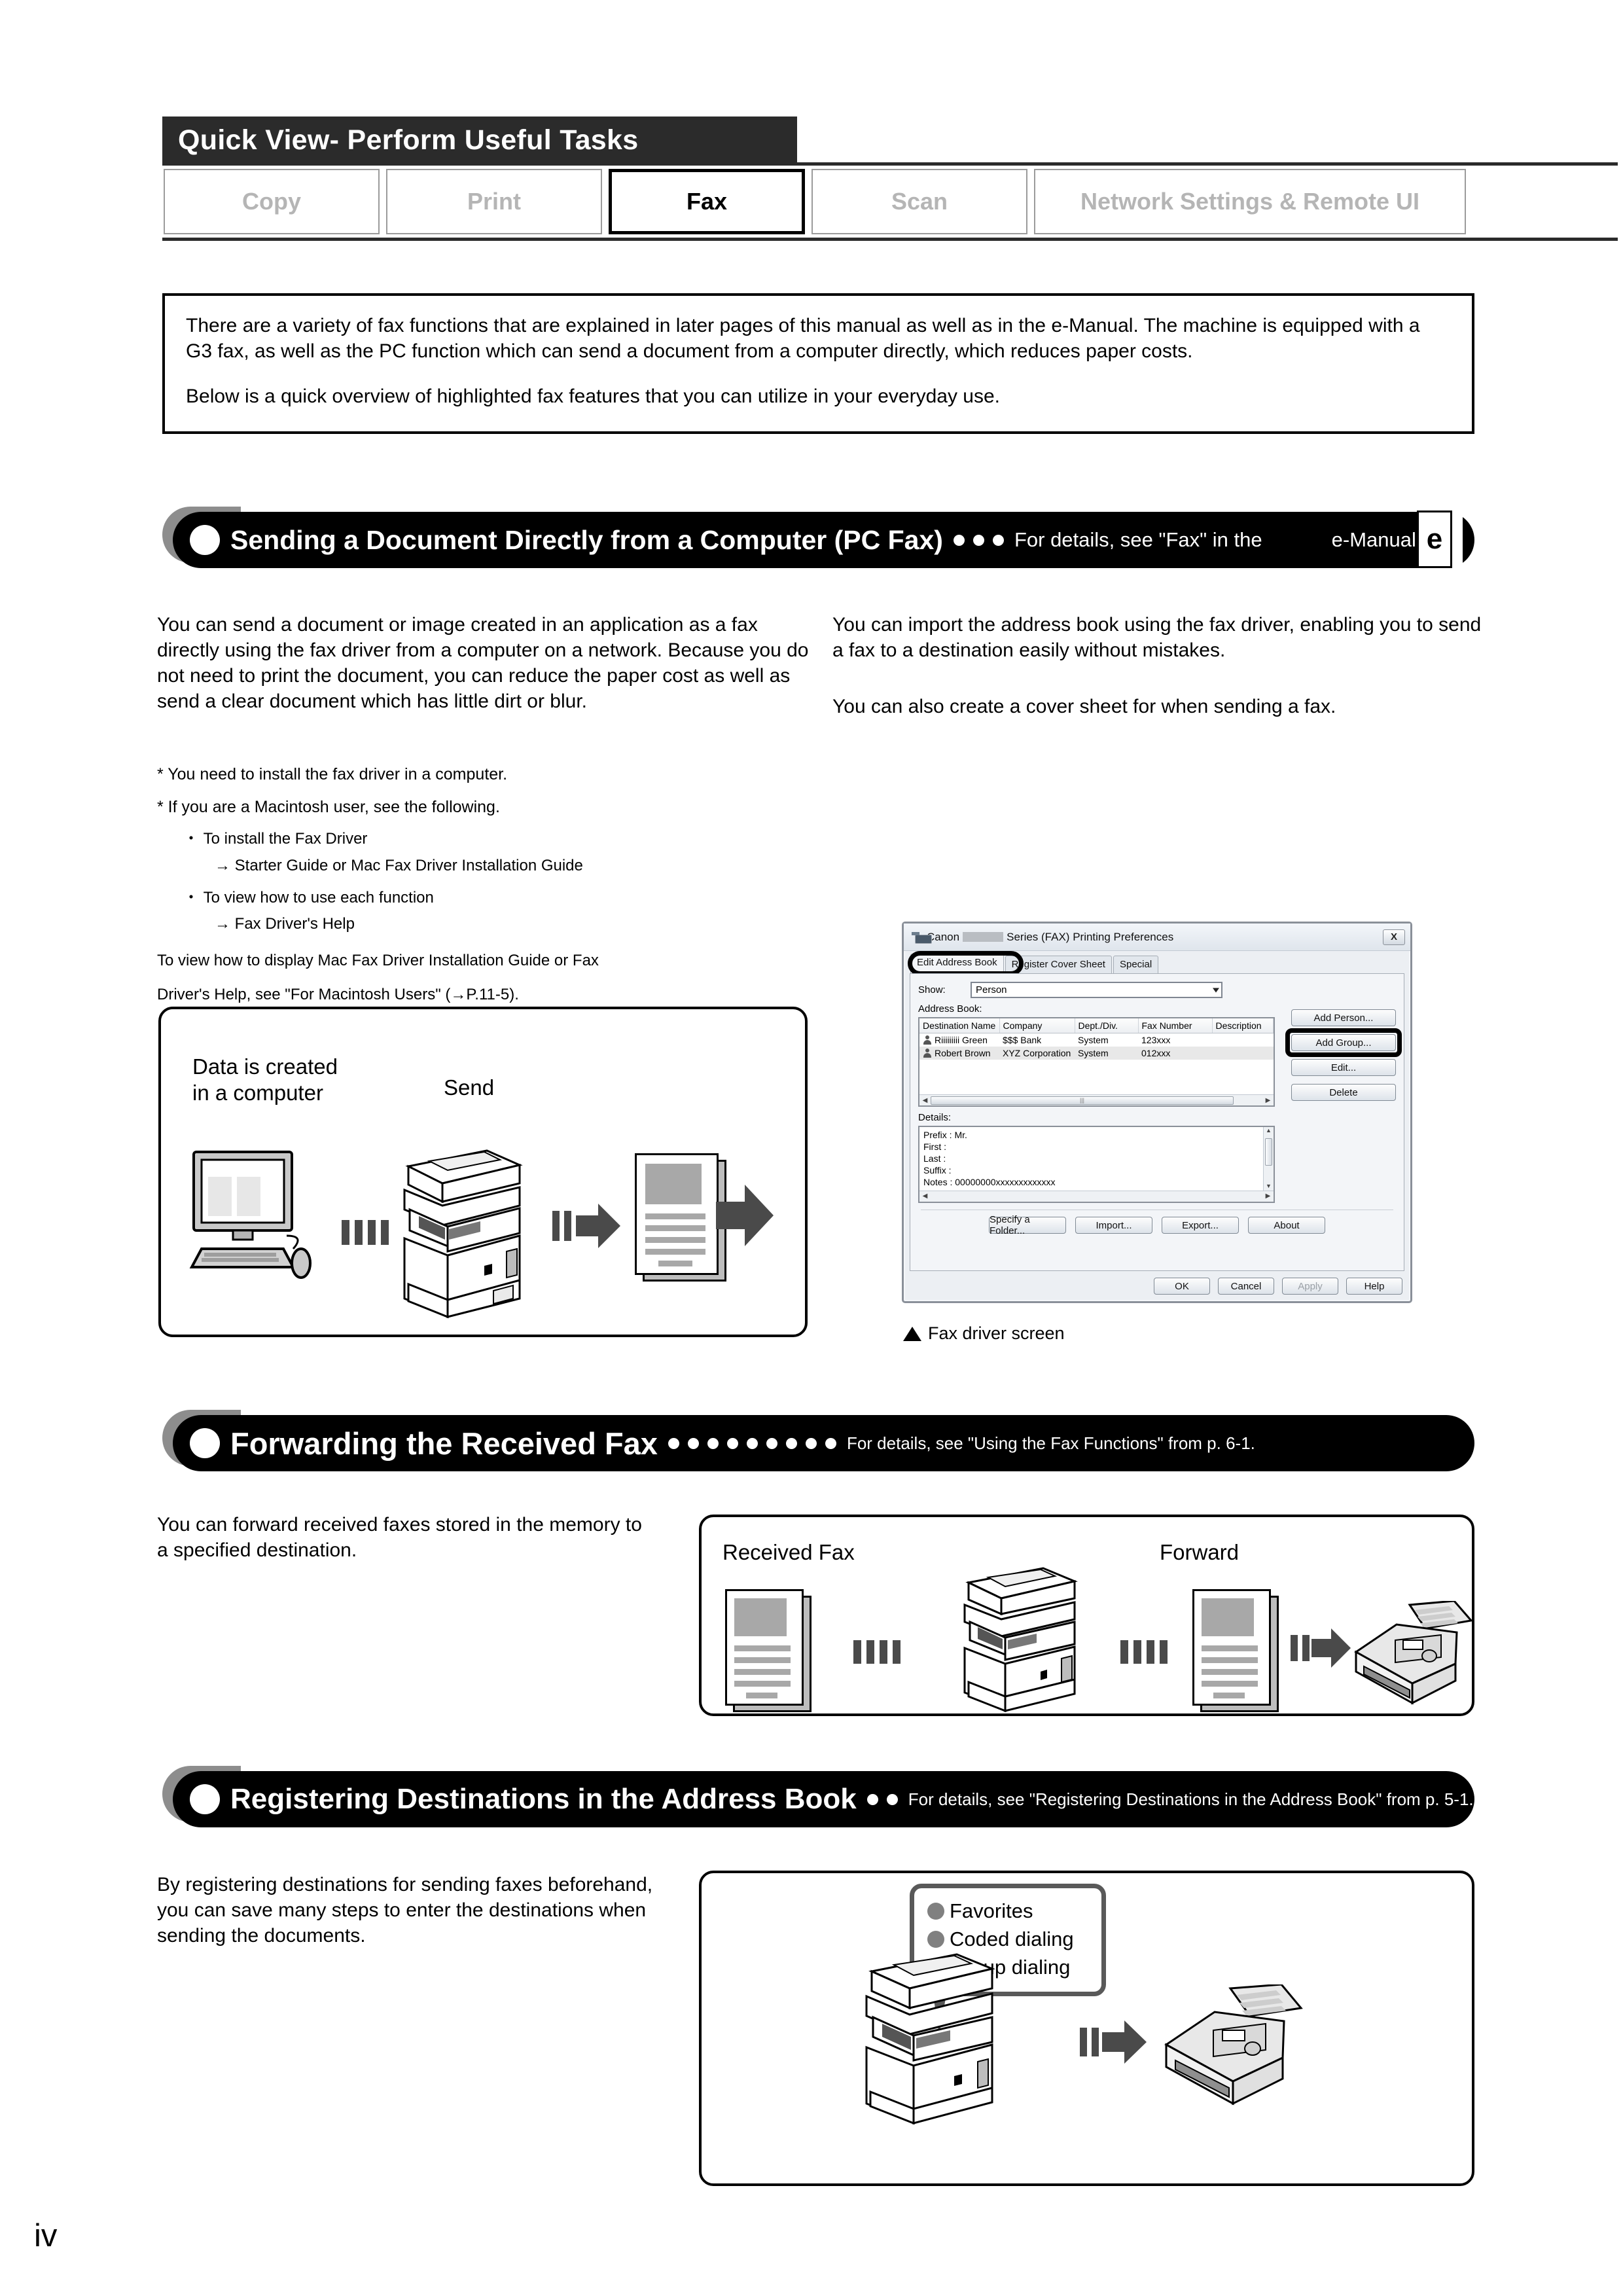 The width and height of the screenshot is (1623, 2296). Describe the element at coordinates (1086, 2028) in the screenshot. I see `address-book-illustration-panel: Favorites Coded dialing Group dialing` at that location.